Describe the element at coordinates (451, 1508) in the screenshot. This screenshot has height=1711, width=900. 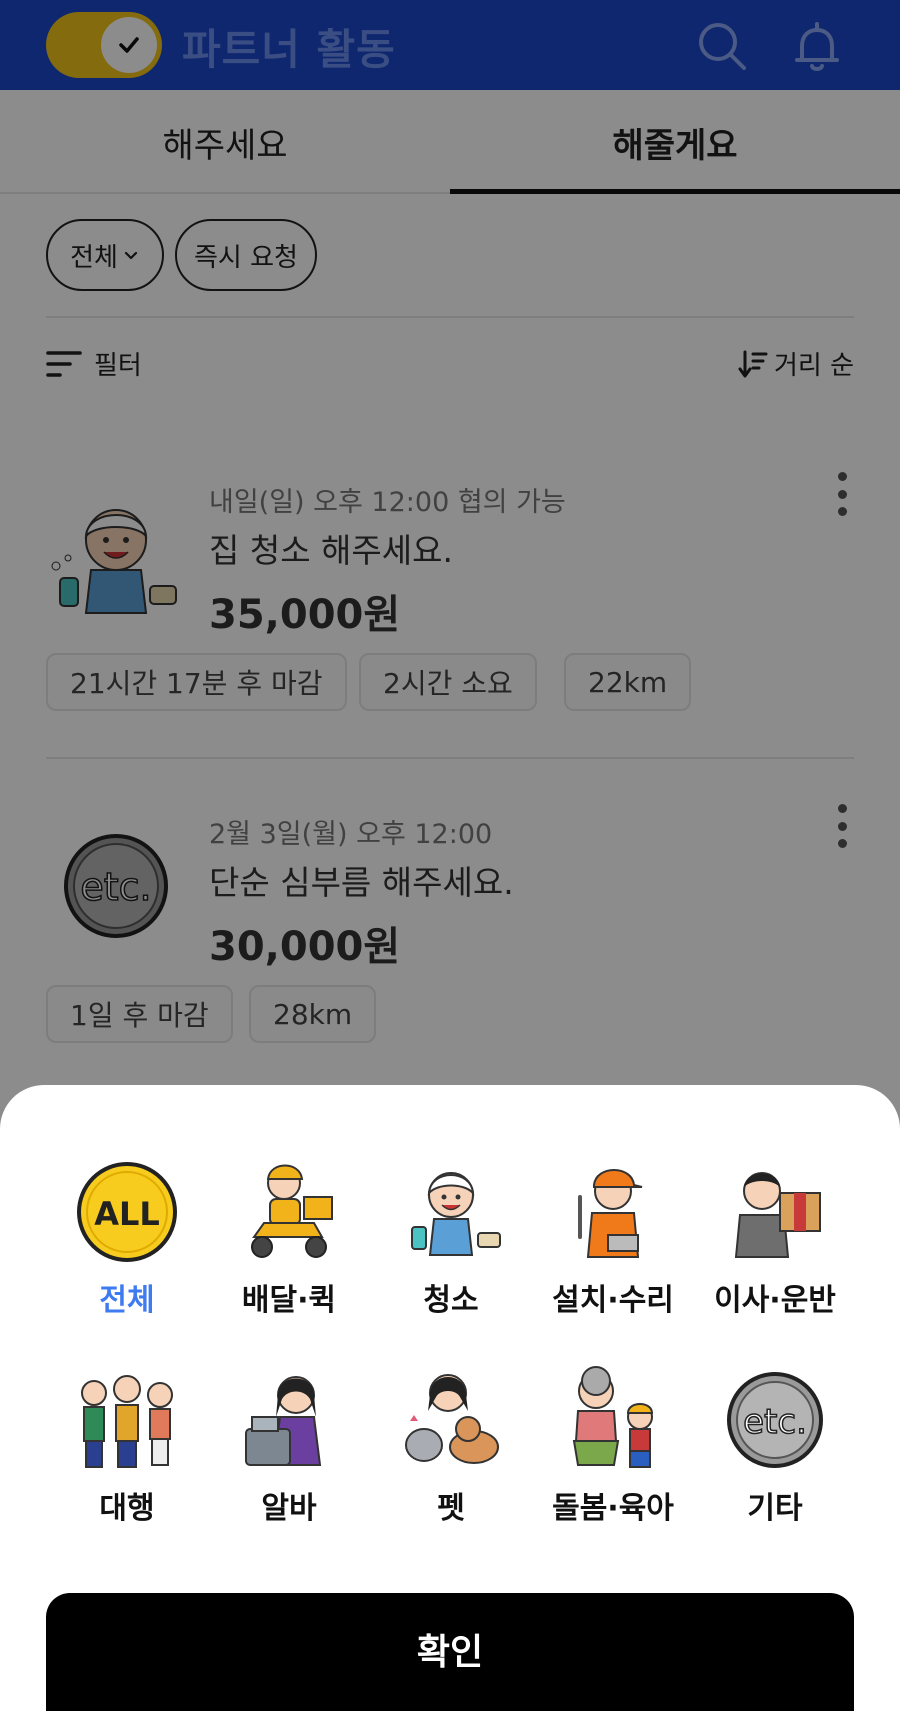
I see `category-label: 펫` at that location.